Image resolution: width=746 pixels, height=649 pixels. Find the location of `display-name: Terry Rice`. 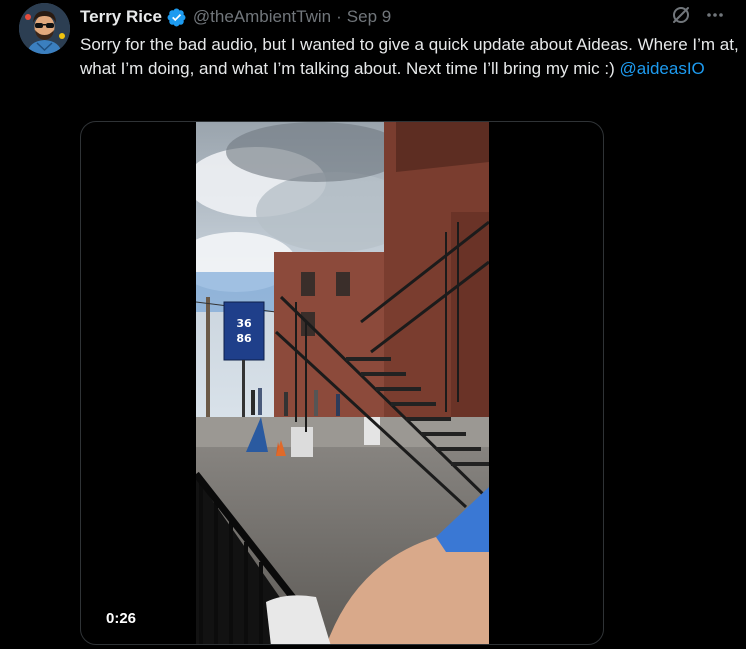

display-name: Terry Rice is located at coordinates (121, 17).